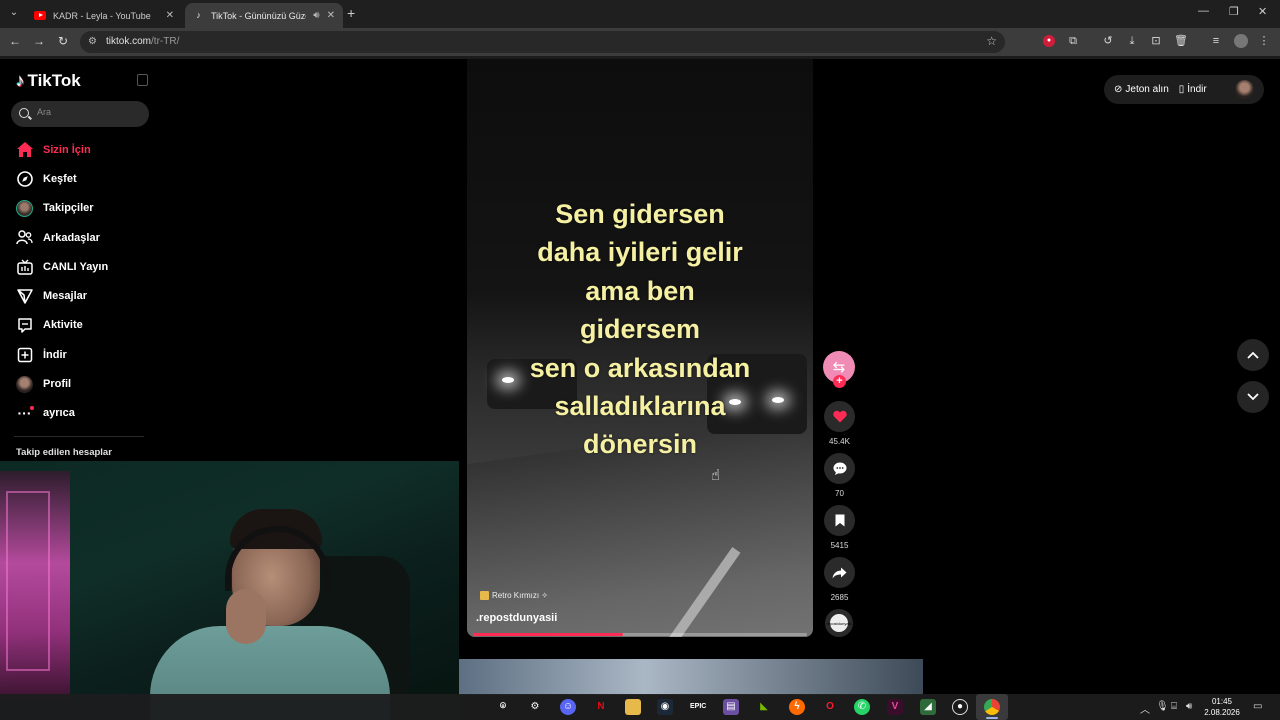 The height and width of the screenshot is (720, 1280). What do you see at coordinates (65, 296) in the screenshot?
I see `nav-label: Mesajlar` at bounding box center [65, 296].